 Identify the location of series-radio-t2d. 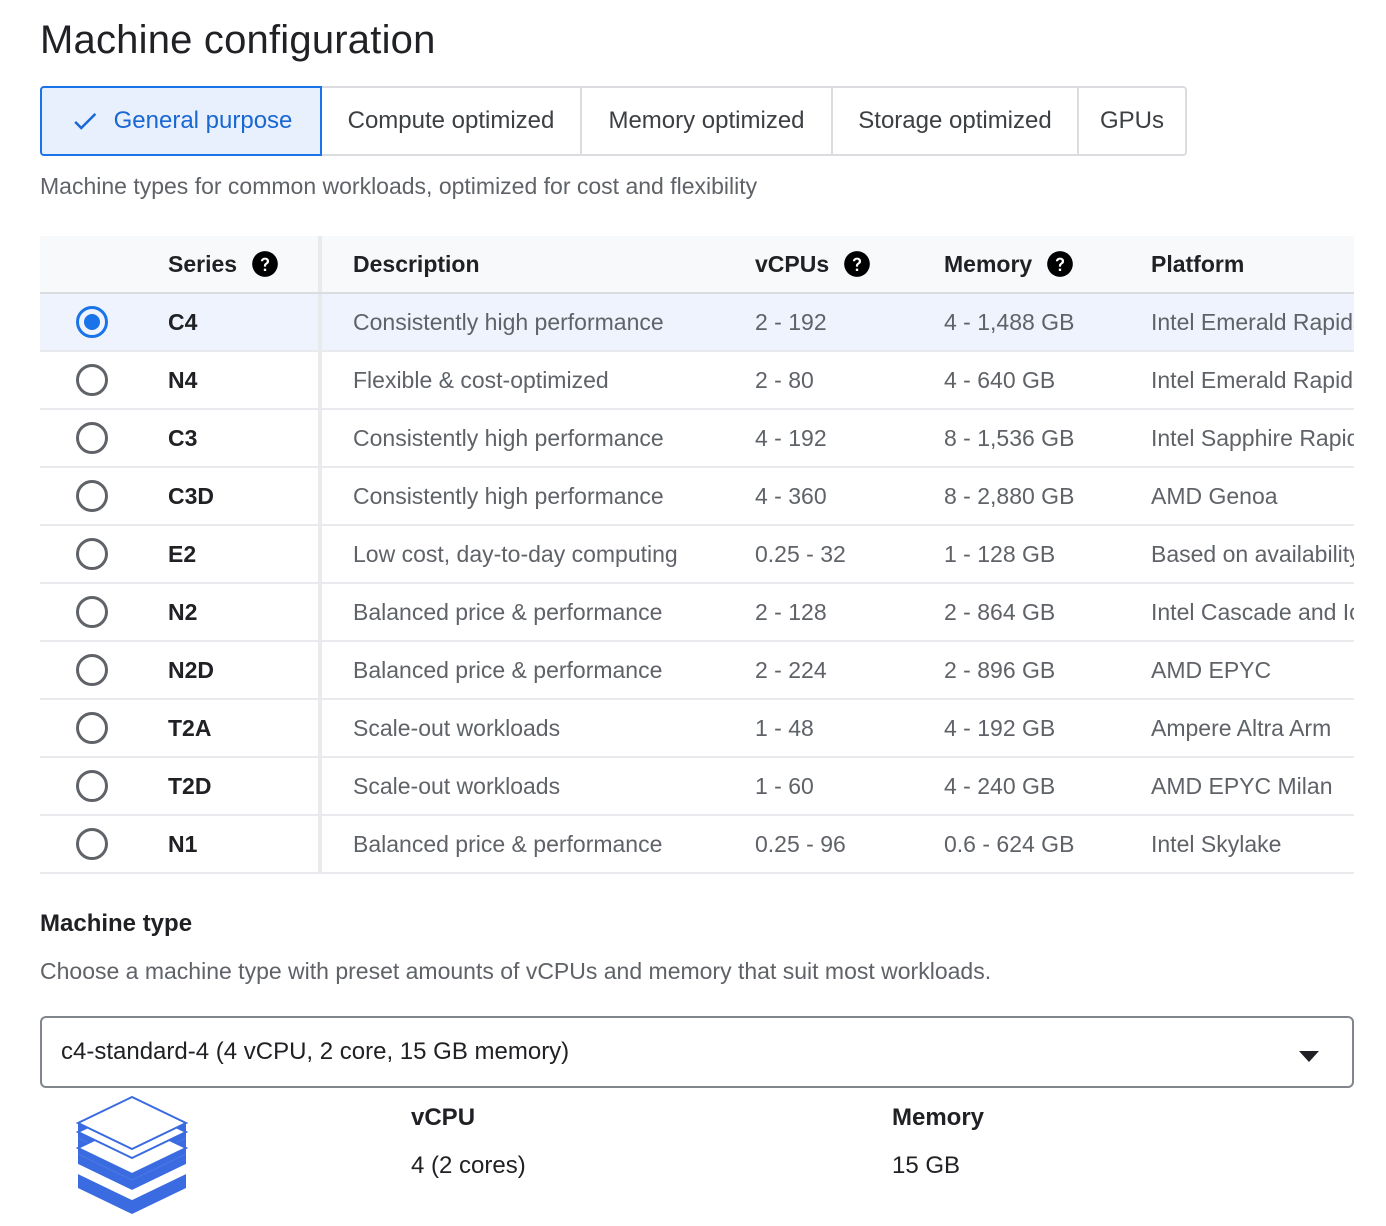
(92, 786).